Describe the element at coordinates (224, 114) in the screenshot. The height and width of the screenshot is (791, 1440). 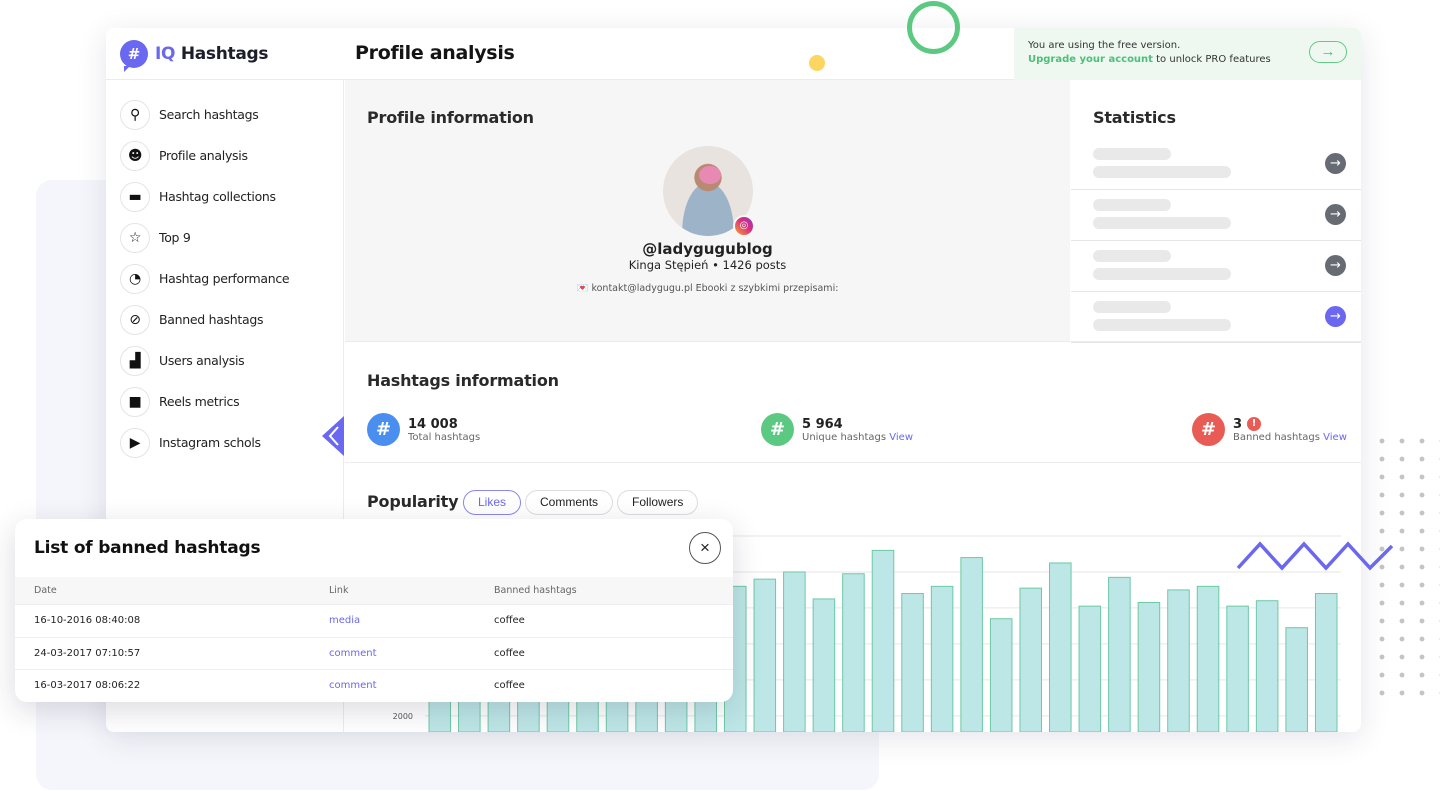
I see `sidebar-item-search-hashtags: ⚲ Search hashtags` at that location.